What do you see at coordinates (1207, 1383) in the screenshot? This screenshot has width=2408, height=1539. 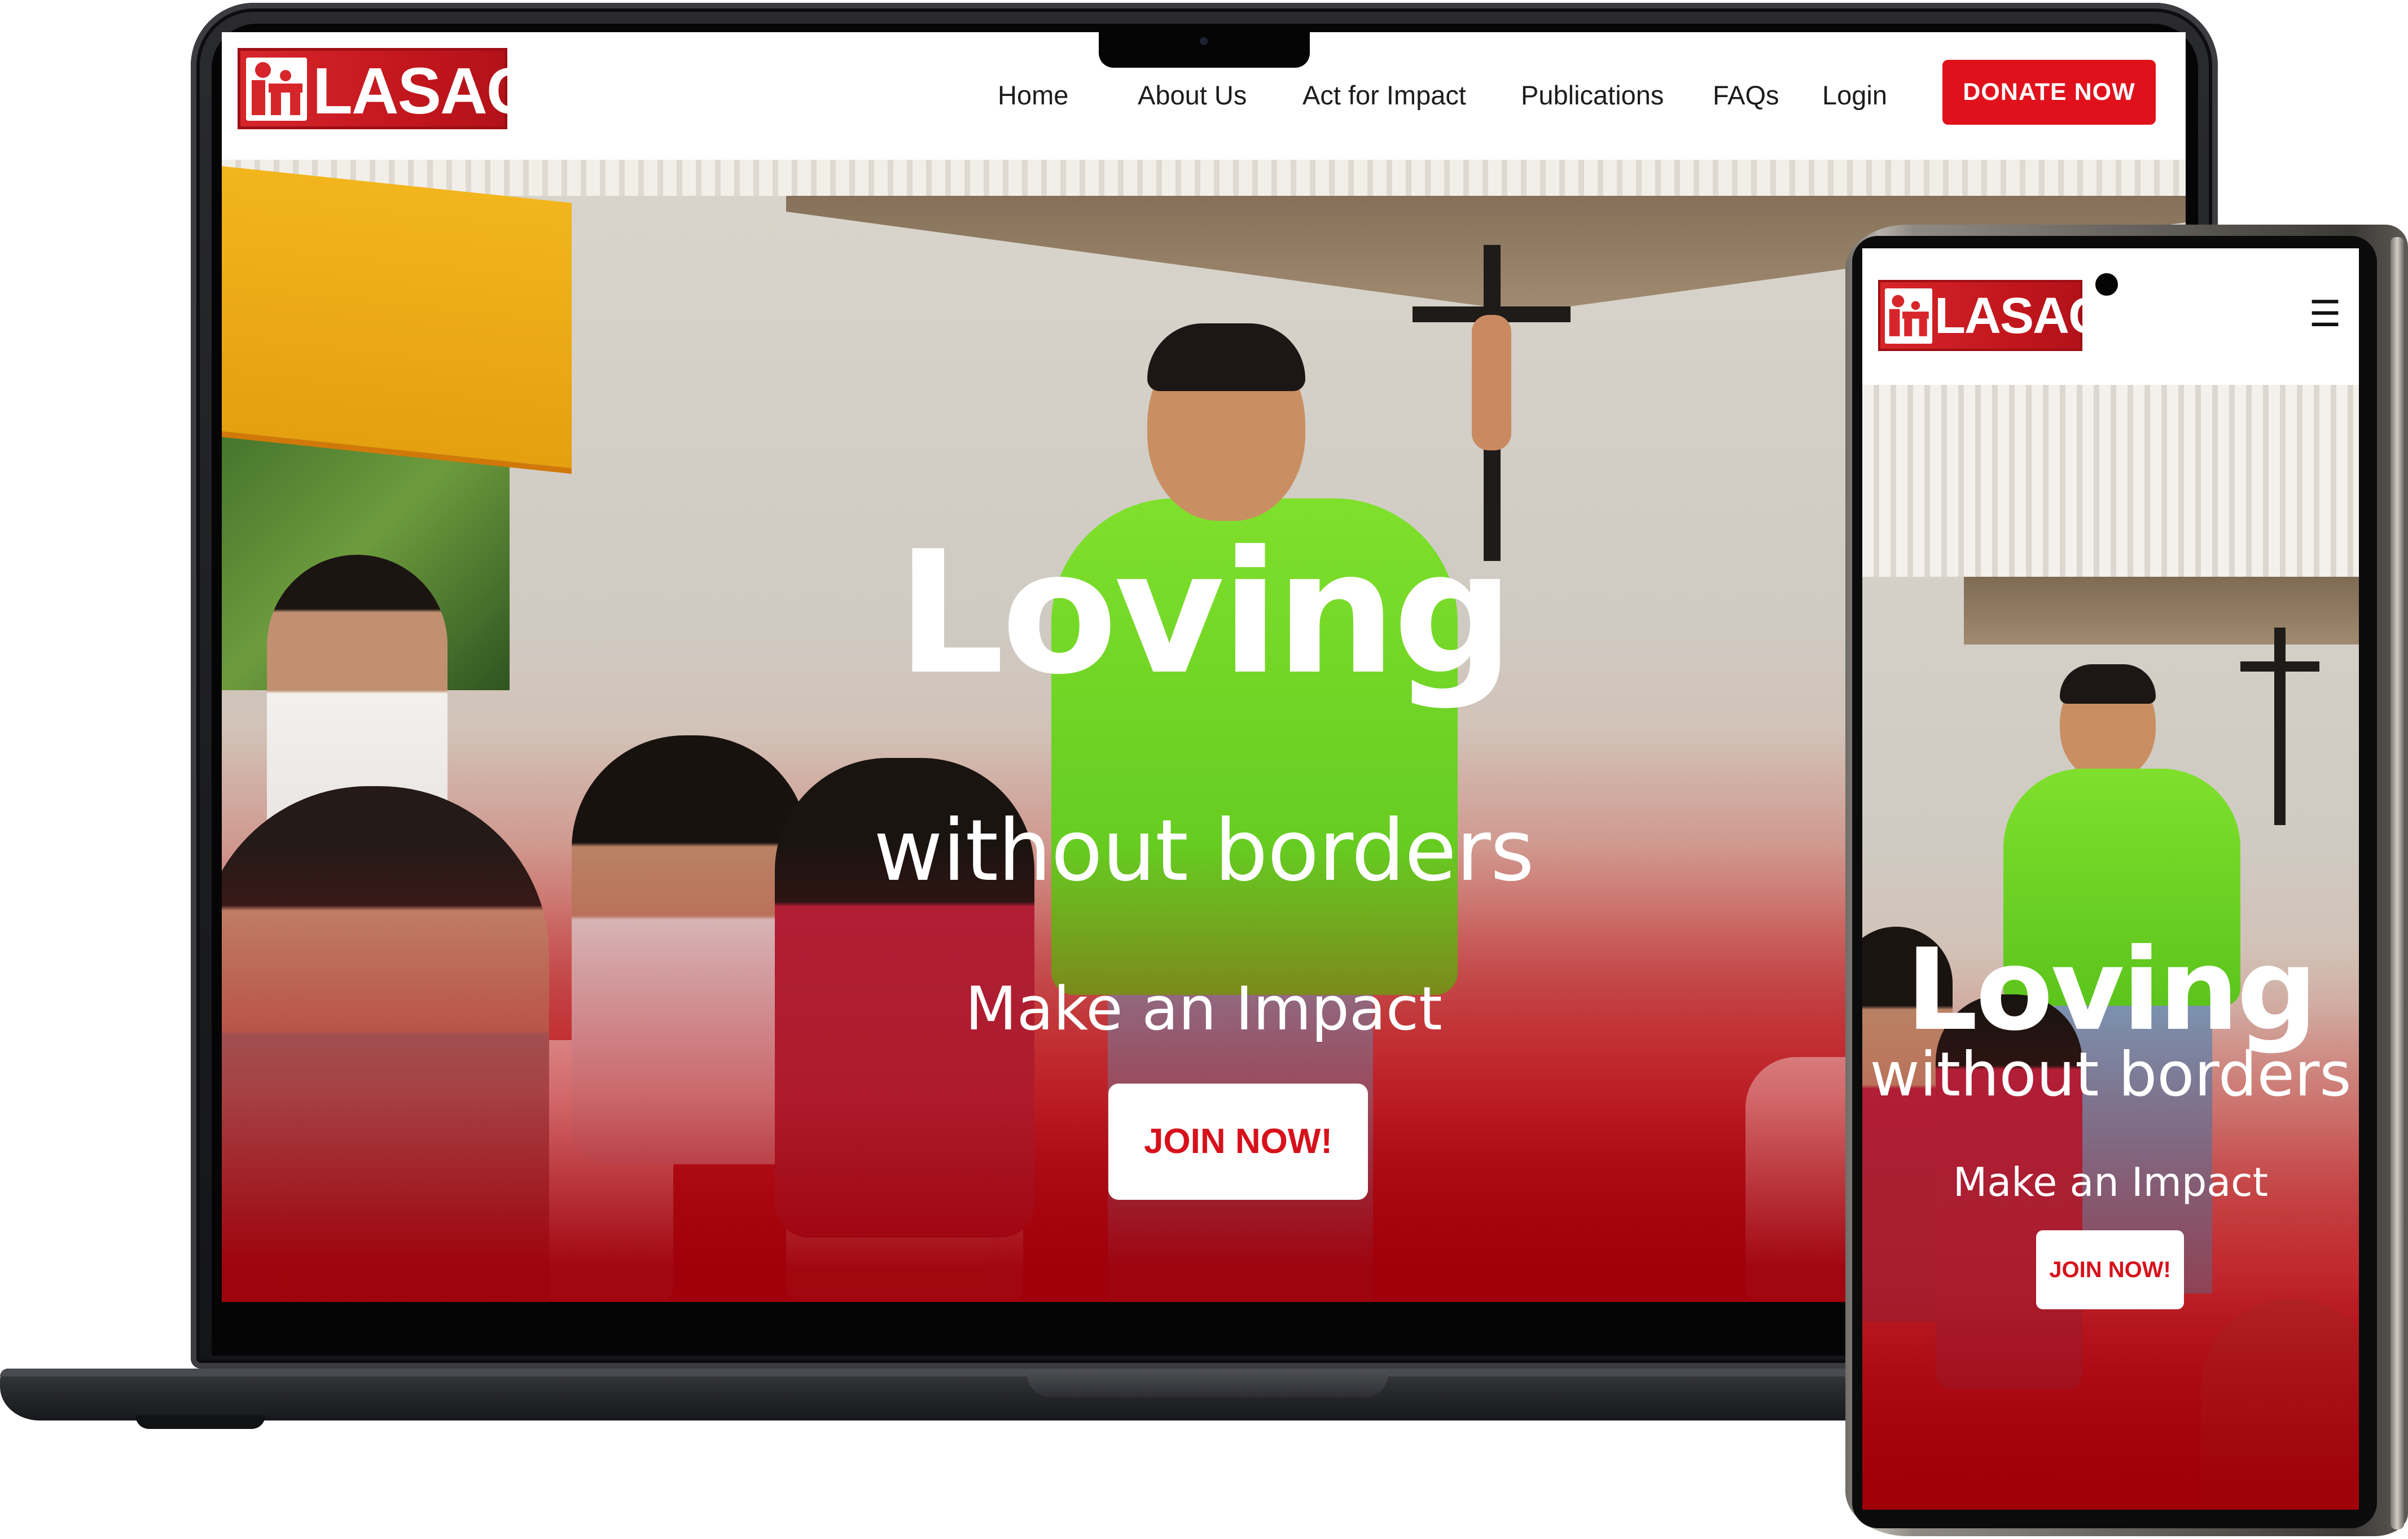 I see `laptop-hinge-groove` at bounding box center [1207, 1383].